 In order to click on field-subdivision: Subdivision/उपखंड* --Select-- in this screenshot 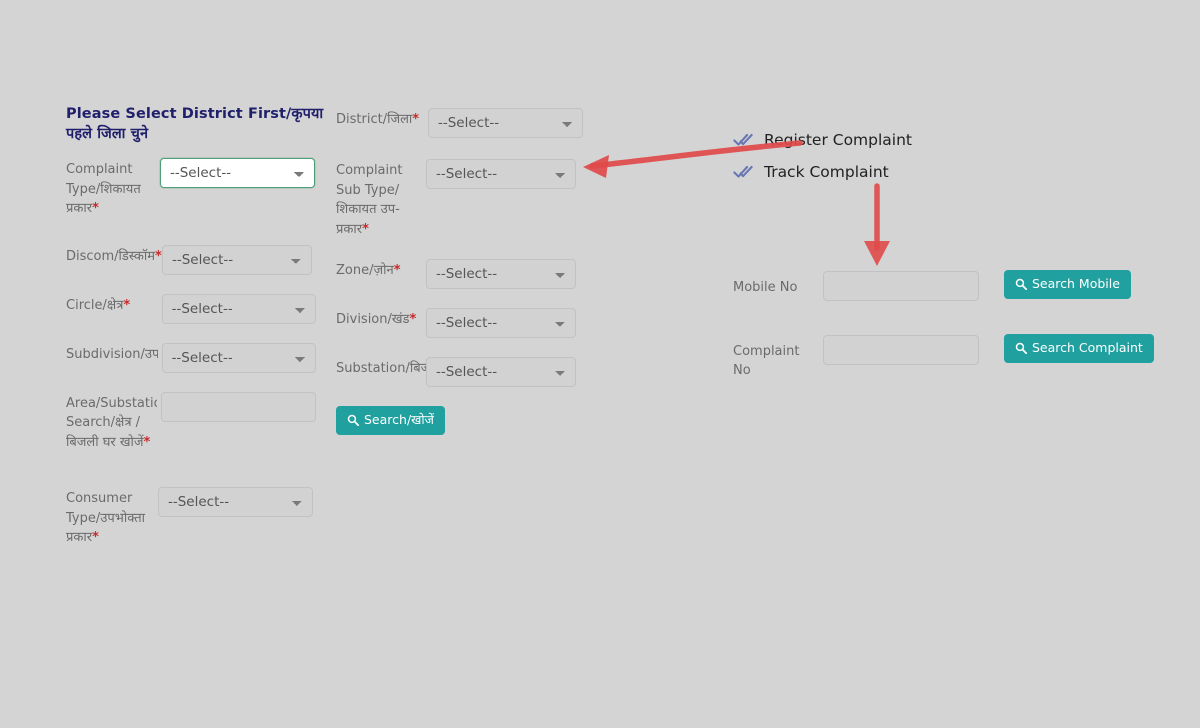, I will do `click(191, 357)`.